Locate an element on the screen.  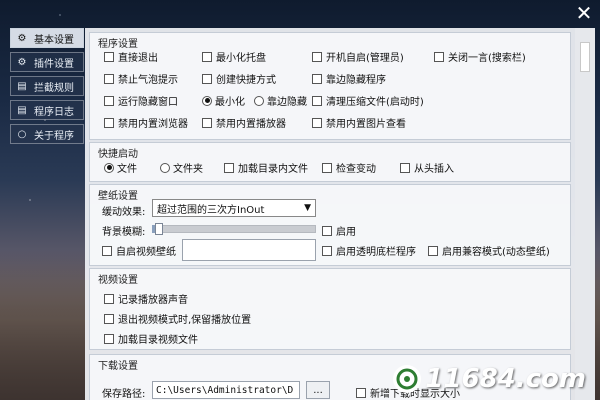
sidebar-item-basic-settings: ⚙ 基本设置 is located at coordinates (47, 38).